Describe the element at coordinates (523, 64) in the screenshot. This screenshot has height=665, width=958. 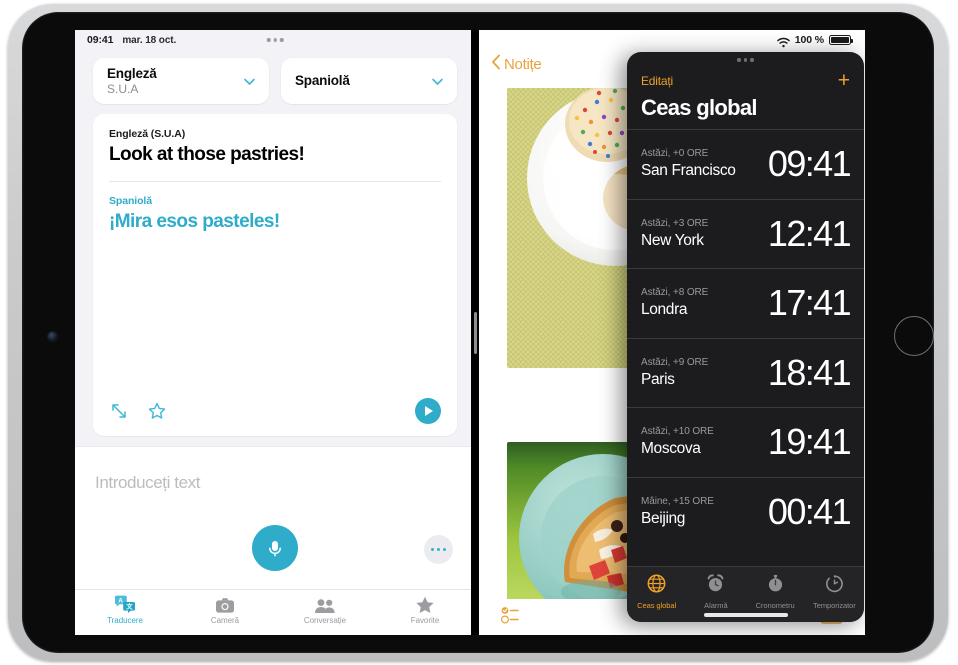
I see `notes-back-label: Notițe` at that location.